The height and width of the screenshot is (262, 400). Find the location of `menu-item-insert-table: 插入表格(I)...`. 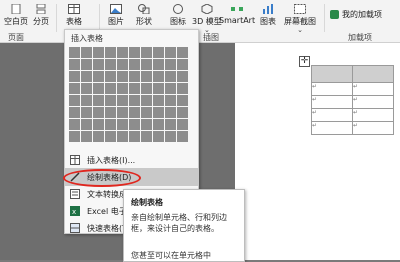

menu-item-insert-table: 插入表格(I)... is located at coordinates (131, 160).